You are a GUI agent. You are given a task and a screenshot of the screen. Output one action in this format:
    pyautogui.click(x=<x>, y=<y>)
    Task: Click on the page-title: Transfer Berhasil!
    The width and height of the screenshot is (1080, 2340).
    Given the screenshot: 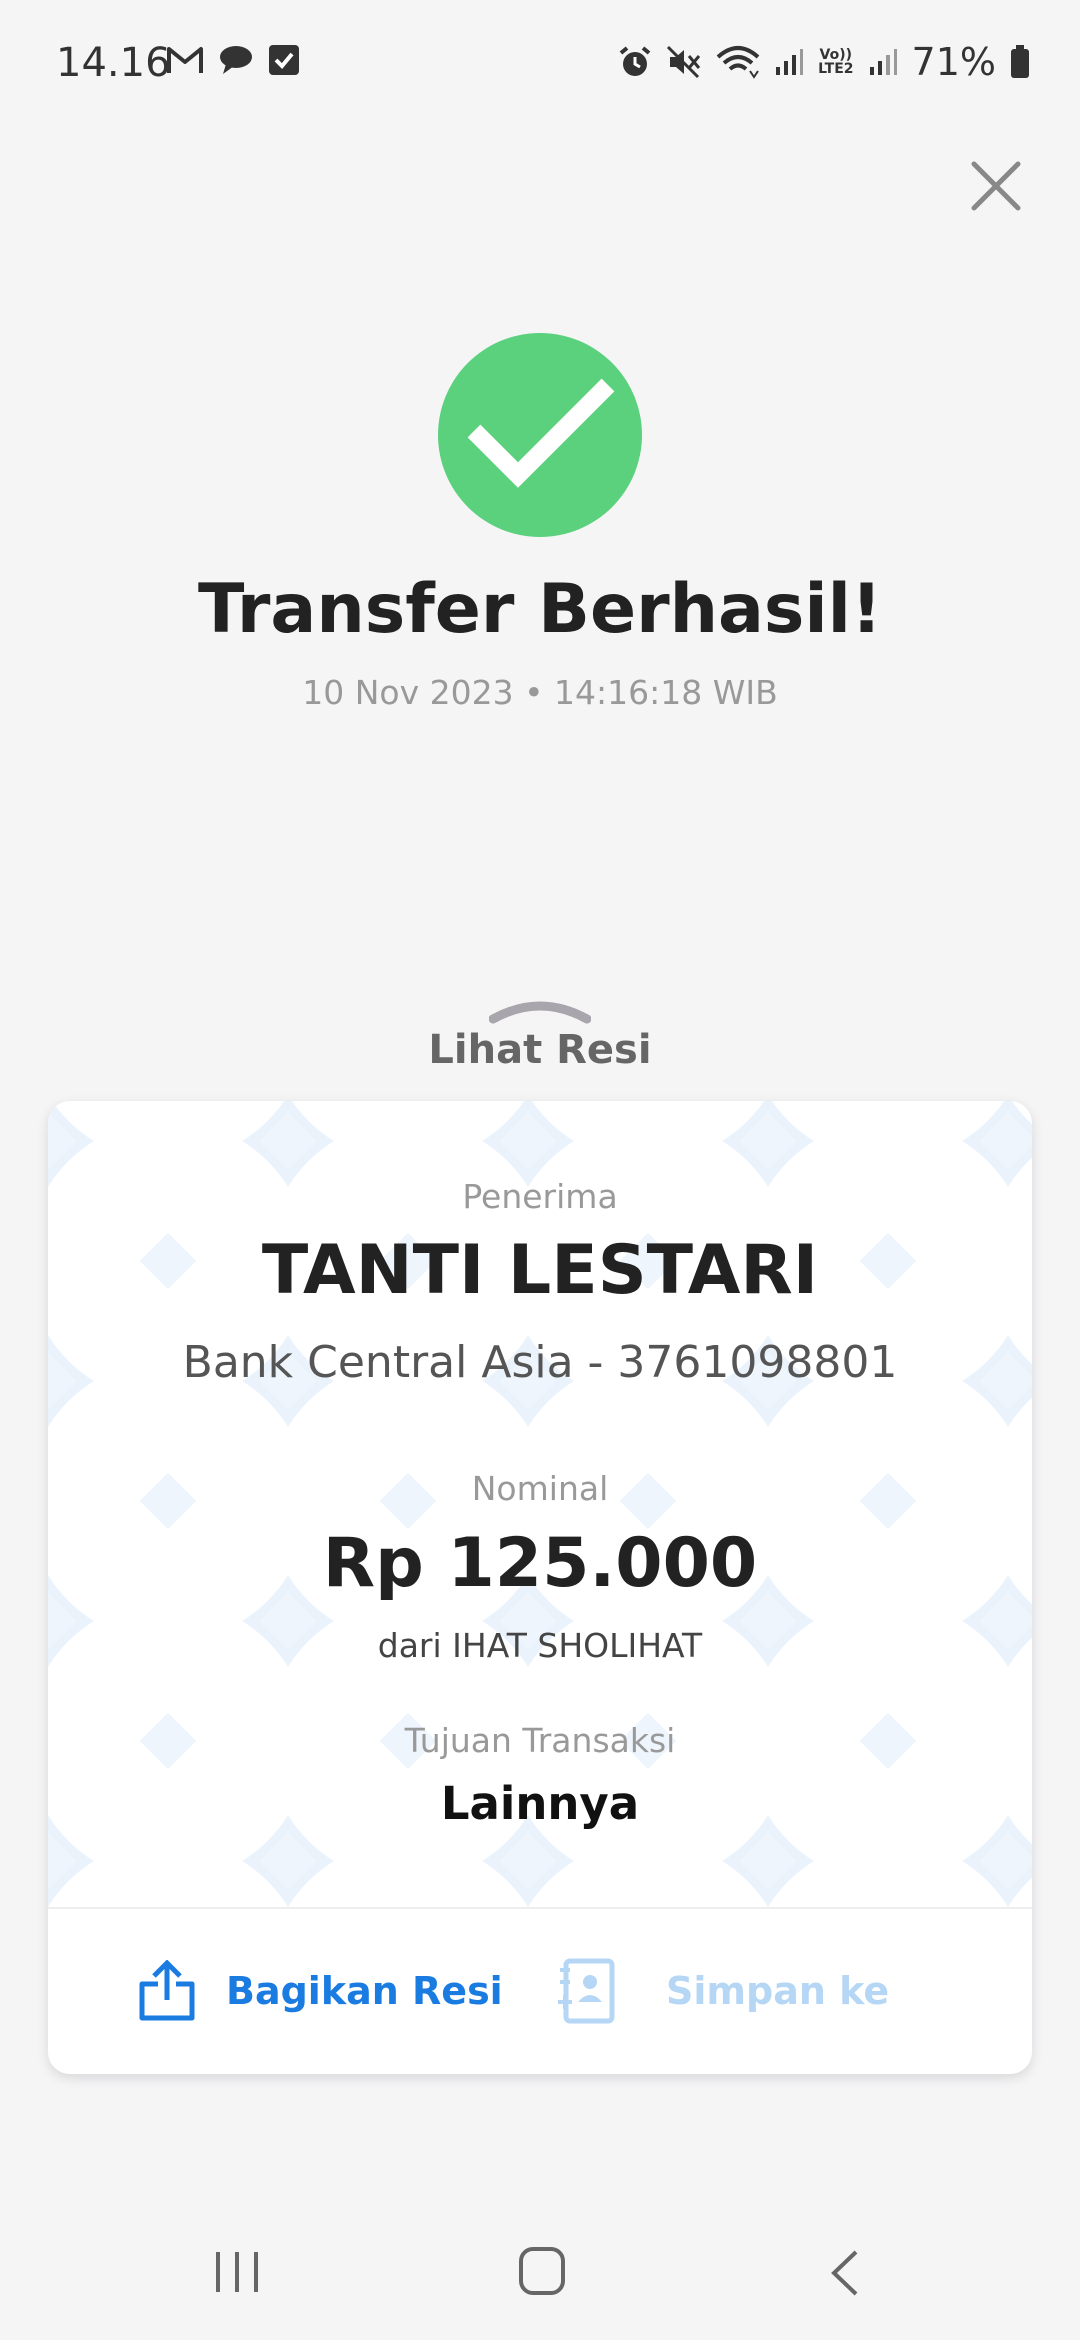 What is the action you would take?
    pyautogui.click(x=540, y=609)
    